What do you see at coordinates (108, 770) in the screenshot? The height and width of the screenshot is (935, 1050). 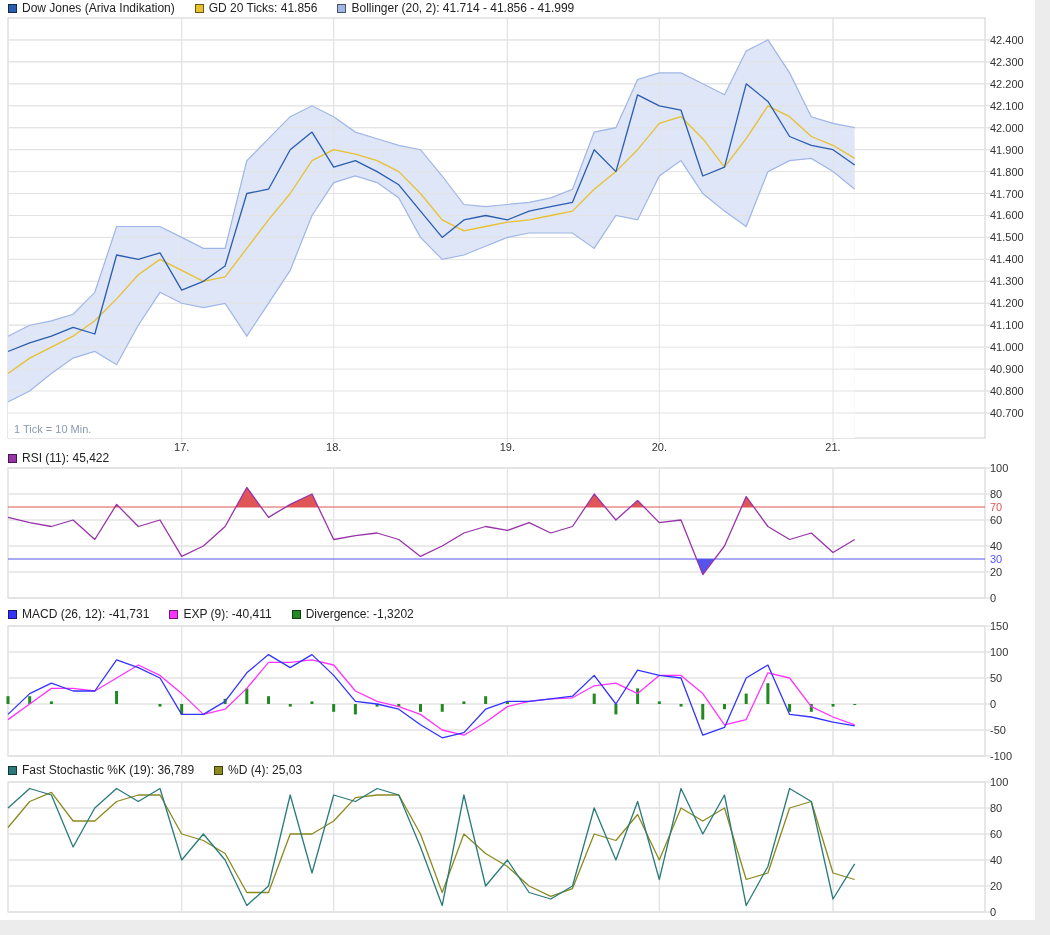 I see `legend-label: Fast Stochastic %K (19): 36,789` at bounding box center [108, 770].